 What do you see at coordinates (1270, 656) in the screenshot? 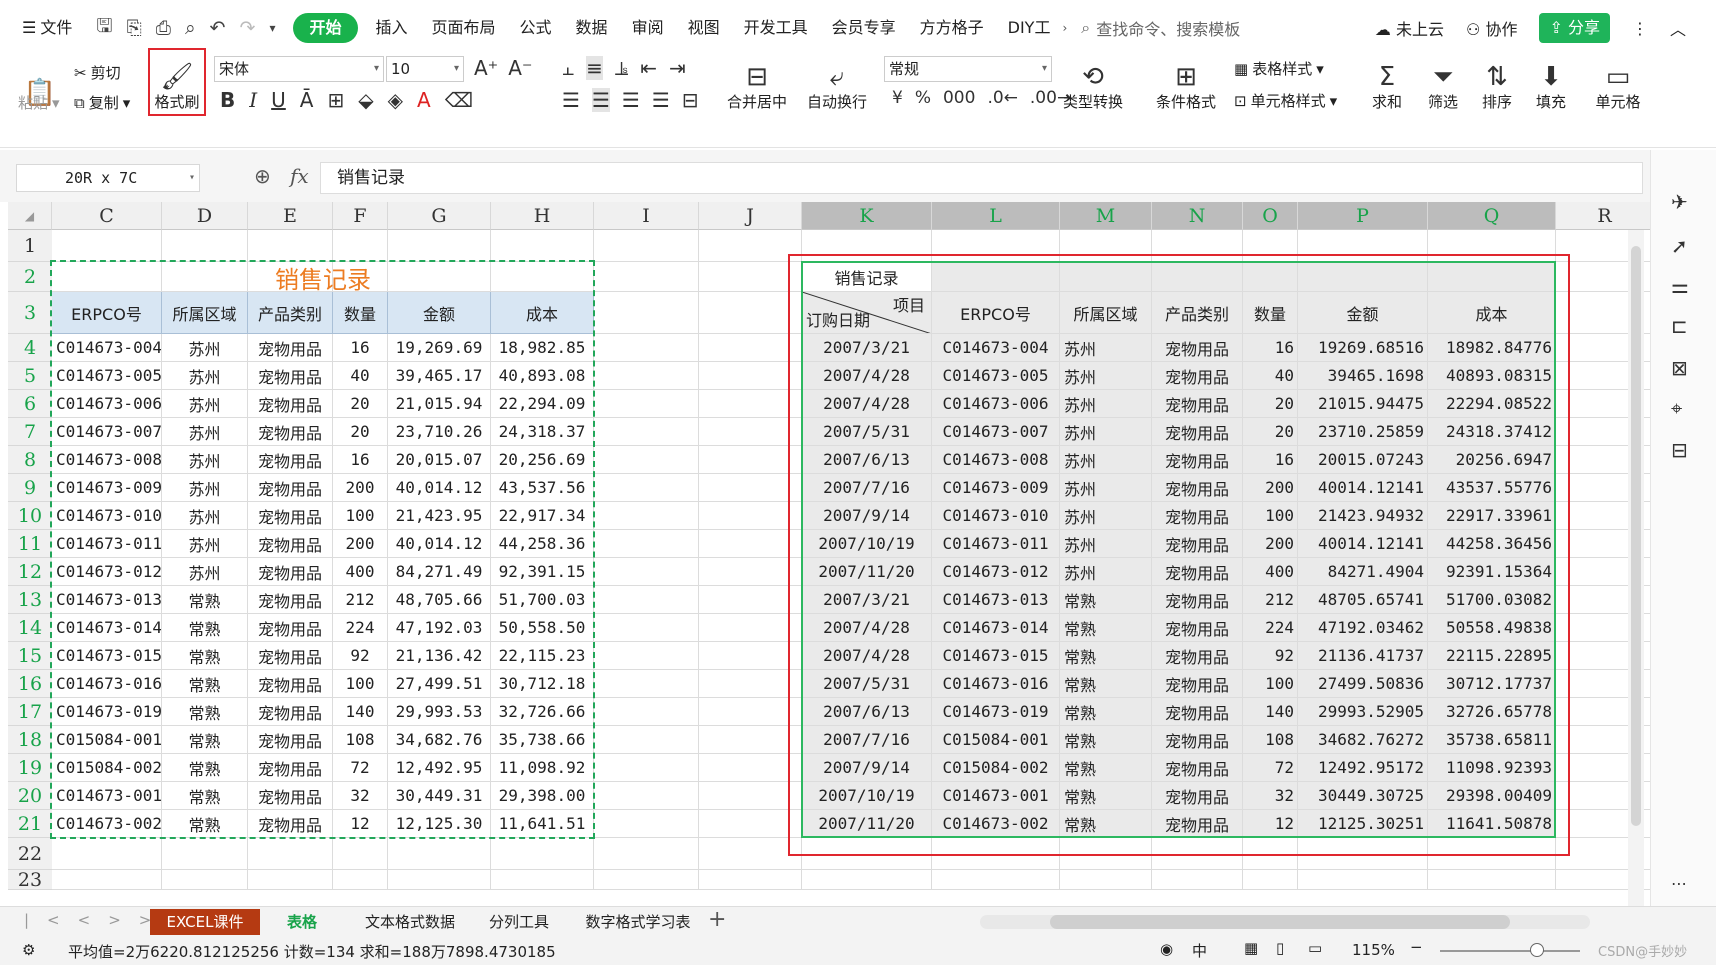
I see `right-data-cell: 92` at bounding box center [1270, 656].